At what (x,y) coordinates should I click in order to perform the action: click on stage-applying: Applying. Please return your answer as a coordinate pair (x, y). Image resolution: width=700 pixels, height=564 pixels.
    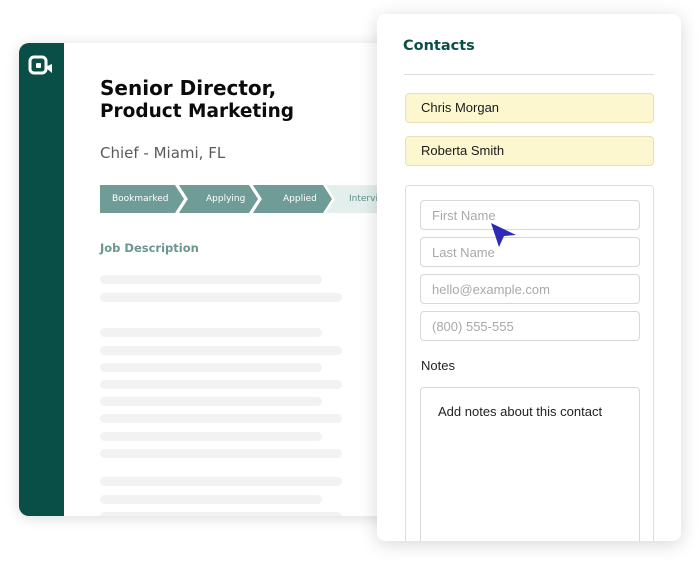
    Looking at the image, I should click on (218, 199).